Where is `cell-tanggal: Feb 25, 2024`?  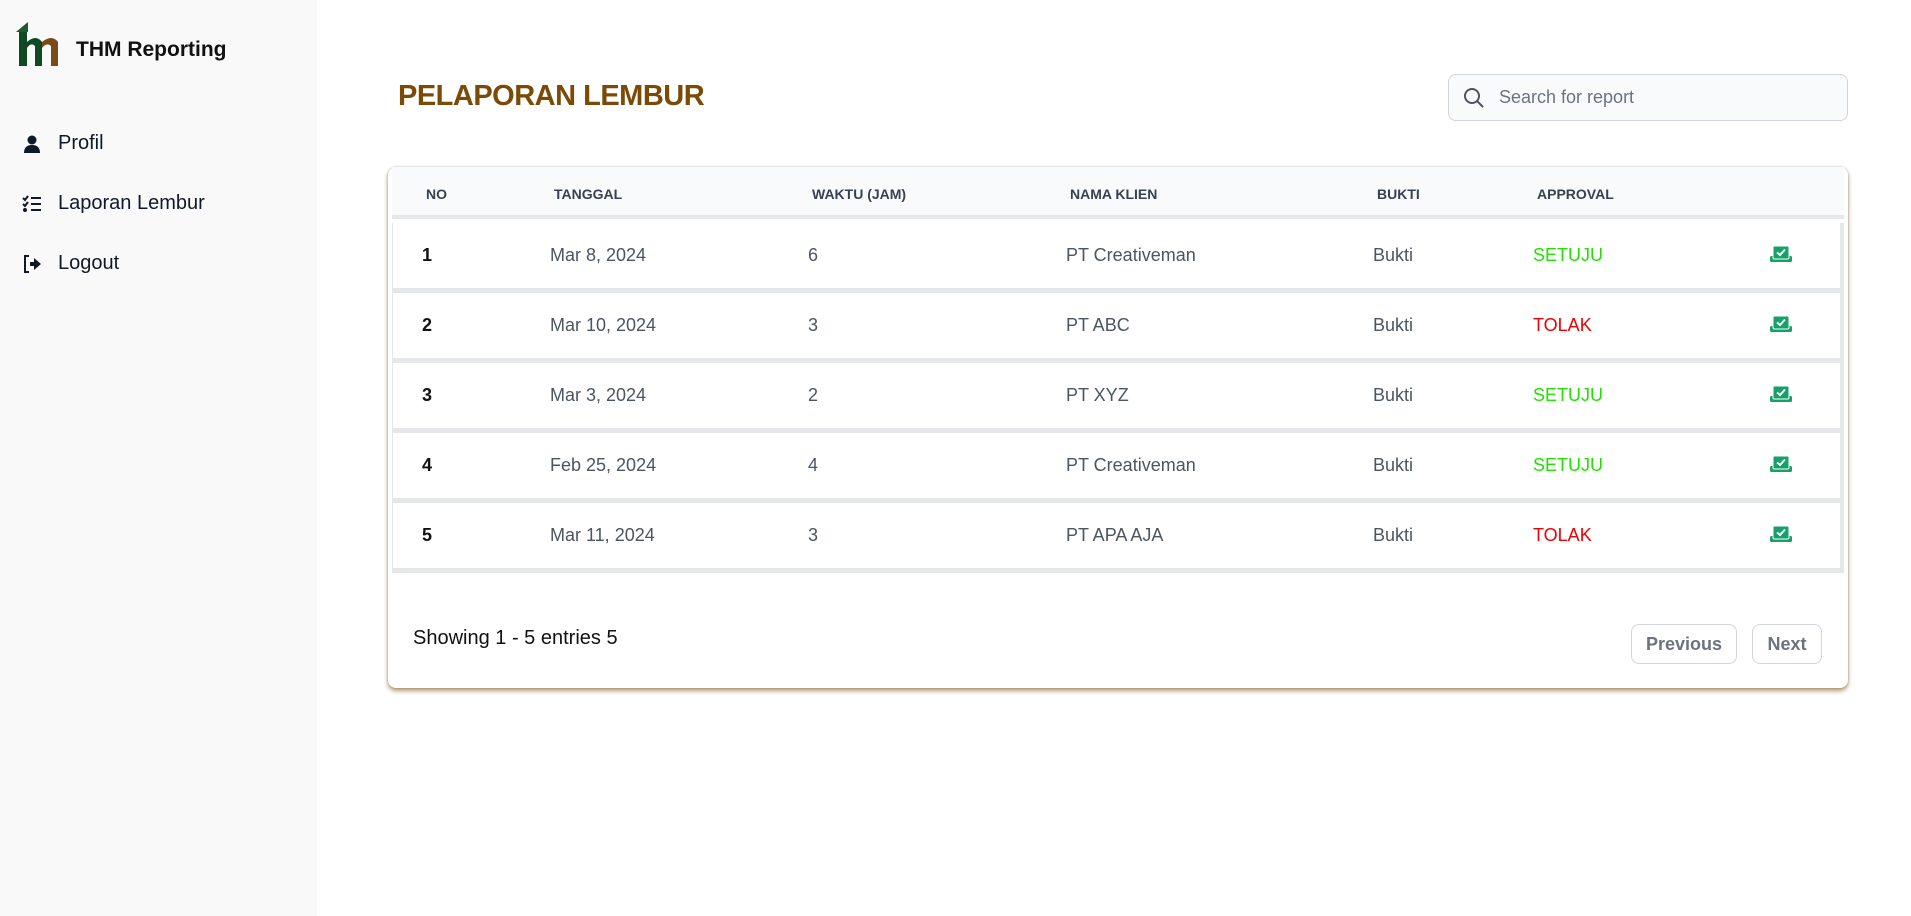
cell-tanggal: Feb 25, 2024 is located at coordinates (603, 465).